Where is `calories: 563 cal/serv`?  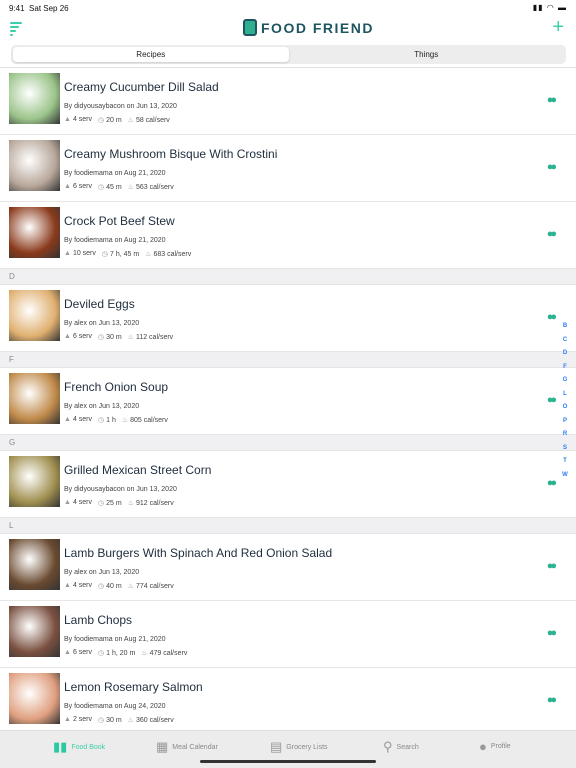
calories: 563 cal/serv is located at coordinates (154, 187).